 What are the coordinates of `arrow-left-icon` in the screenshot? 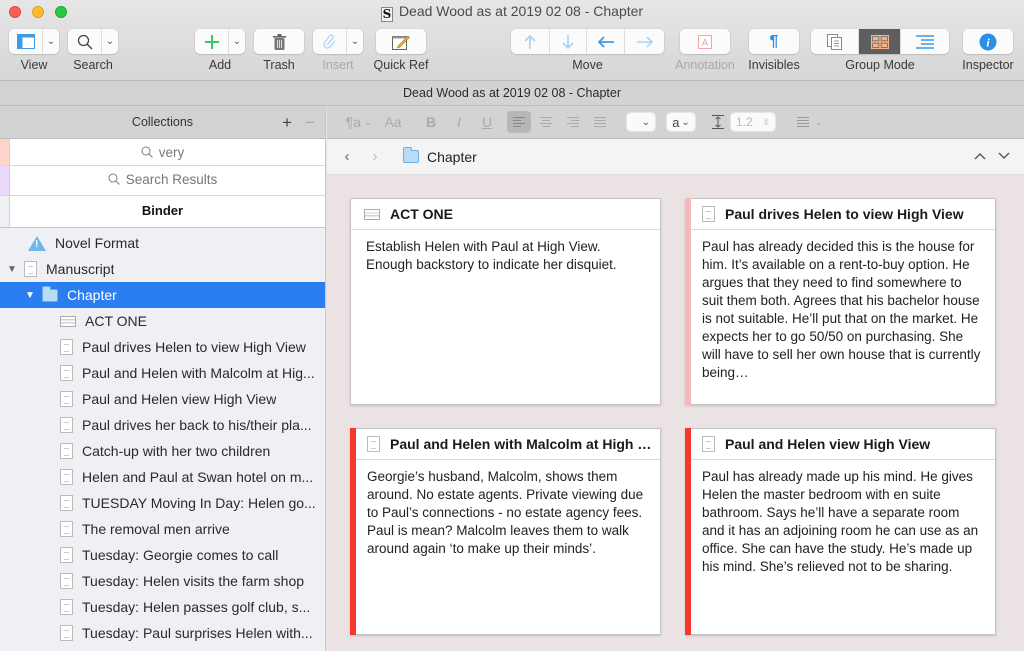 It's located at (606, 41).